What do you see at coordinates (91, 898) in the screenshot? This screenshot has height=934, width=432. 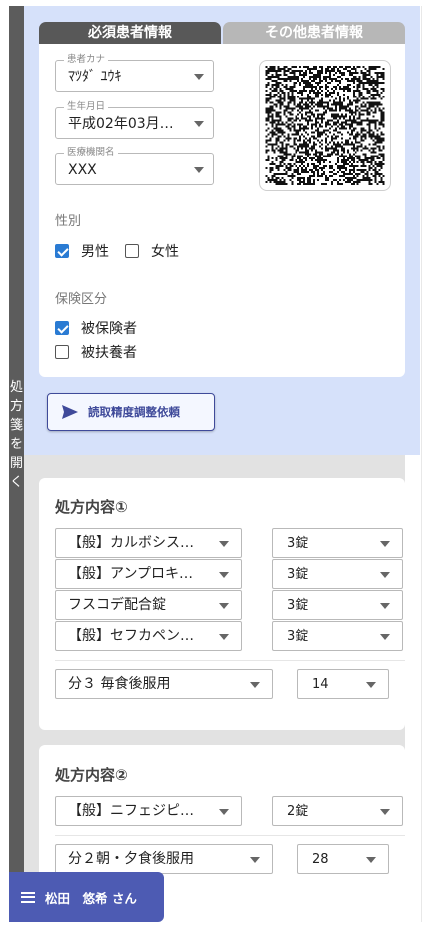 I see `user-name: 松田 悠希 さん` at bounding box center [91, 898].